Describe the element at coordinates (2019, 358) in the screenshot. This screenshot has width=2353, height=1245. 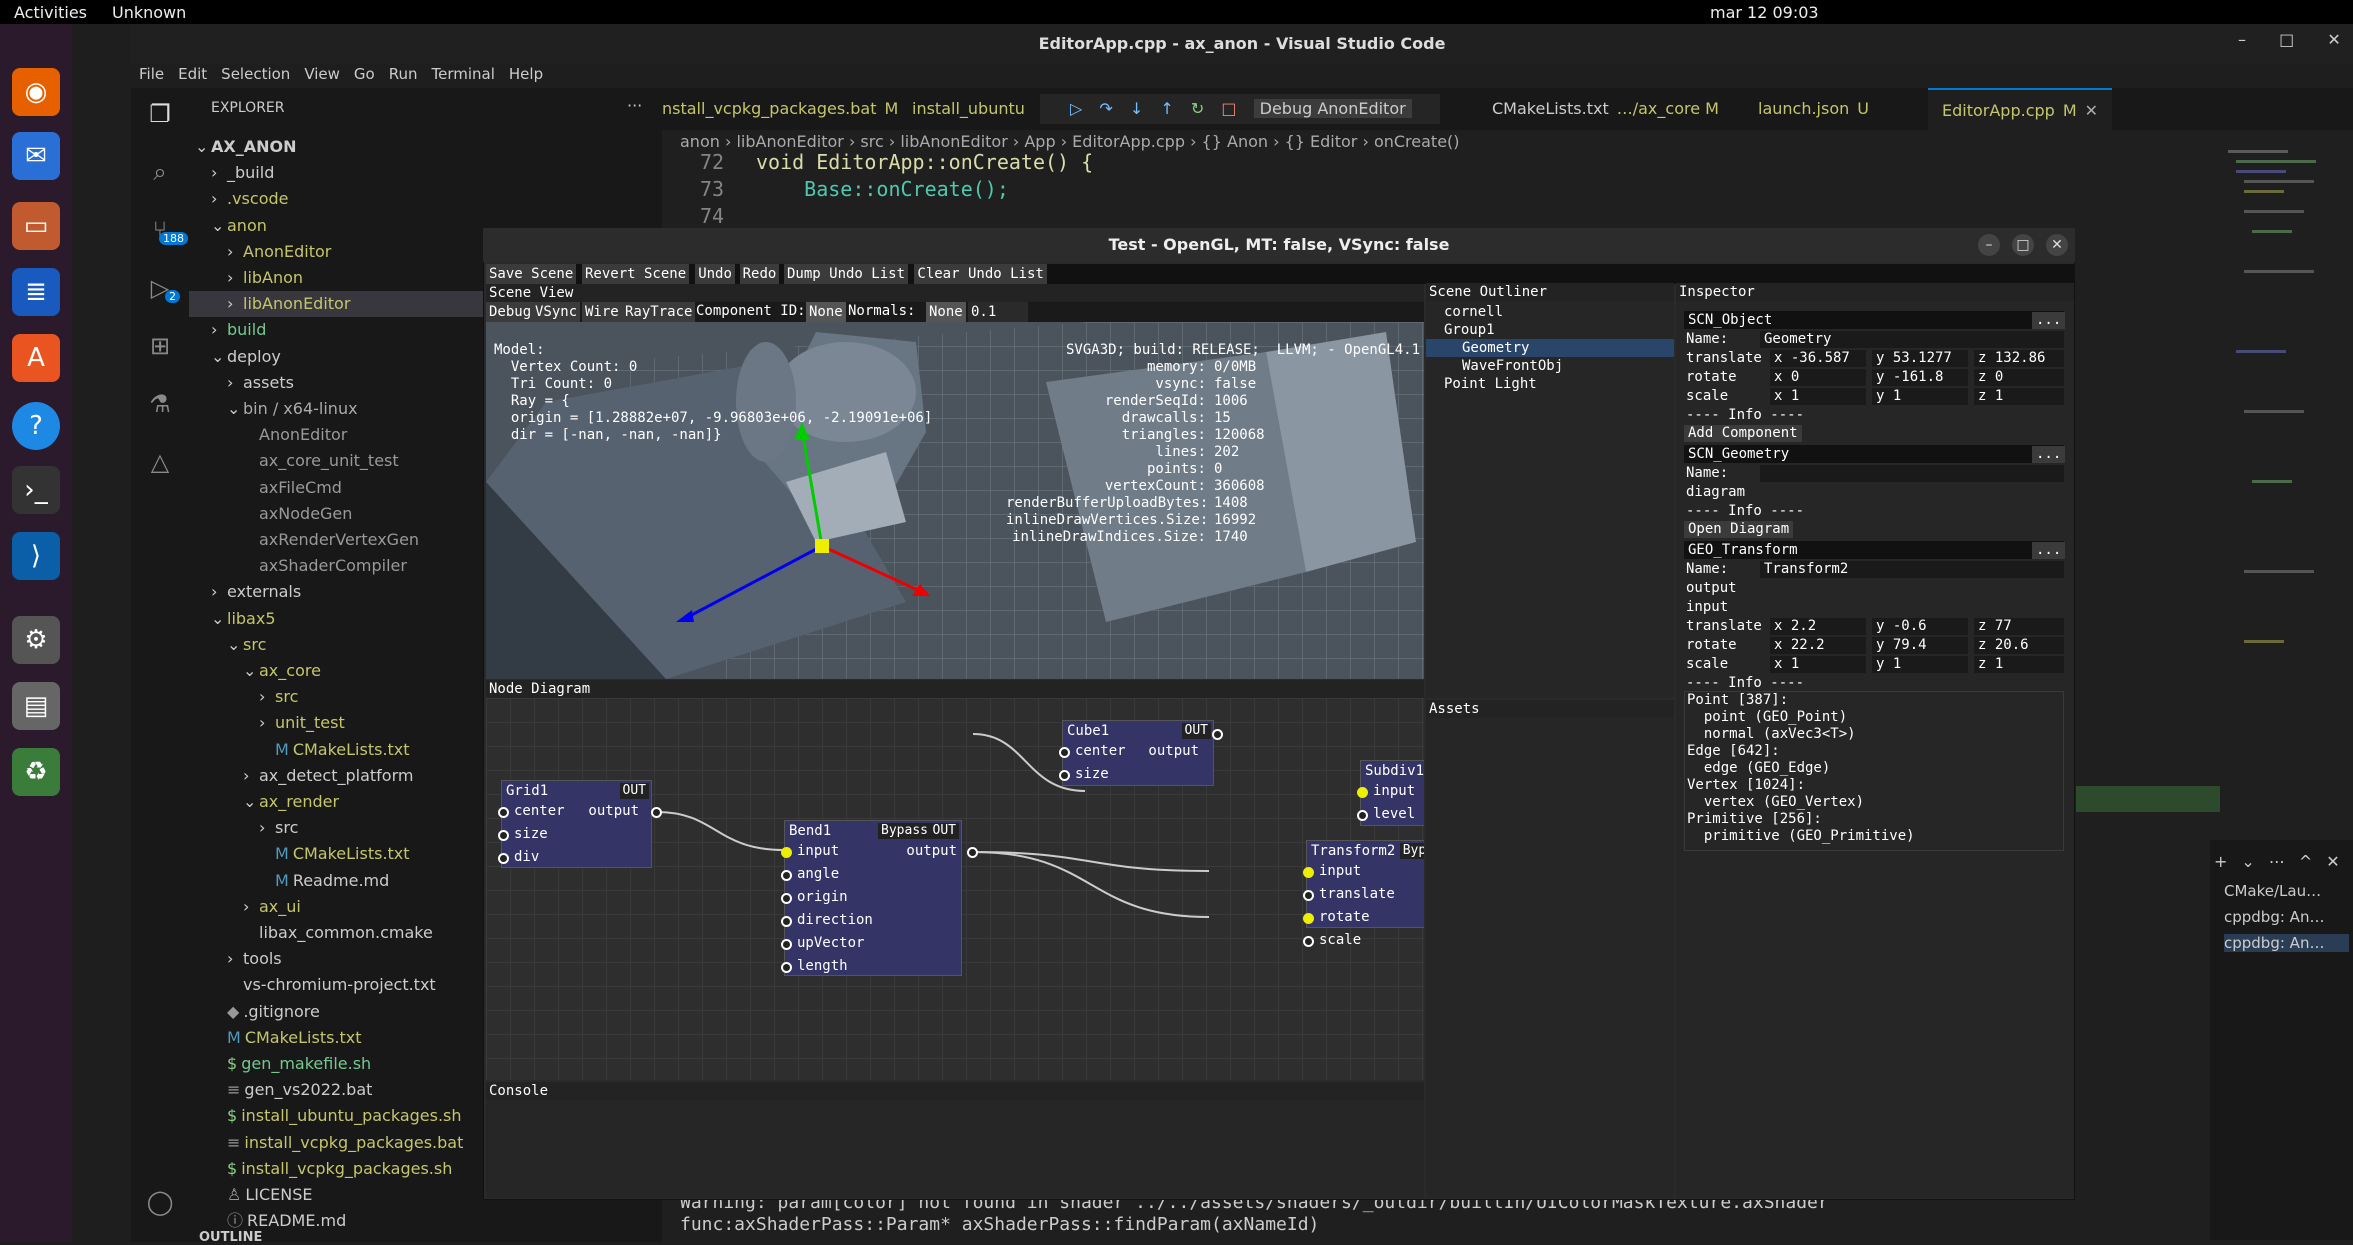
I see `obj-translate-z: z 132.86` at that location.